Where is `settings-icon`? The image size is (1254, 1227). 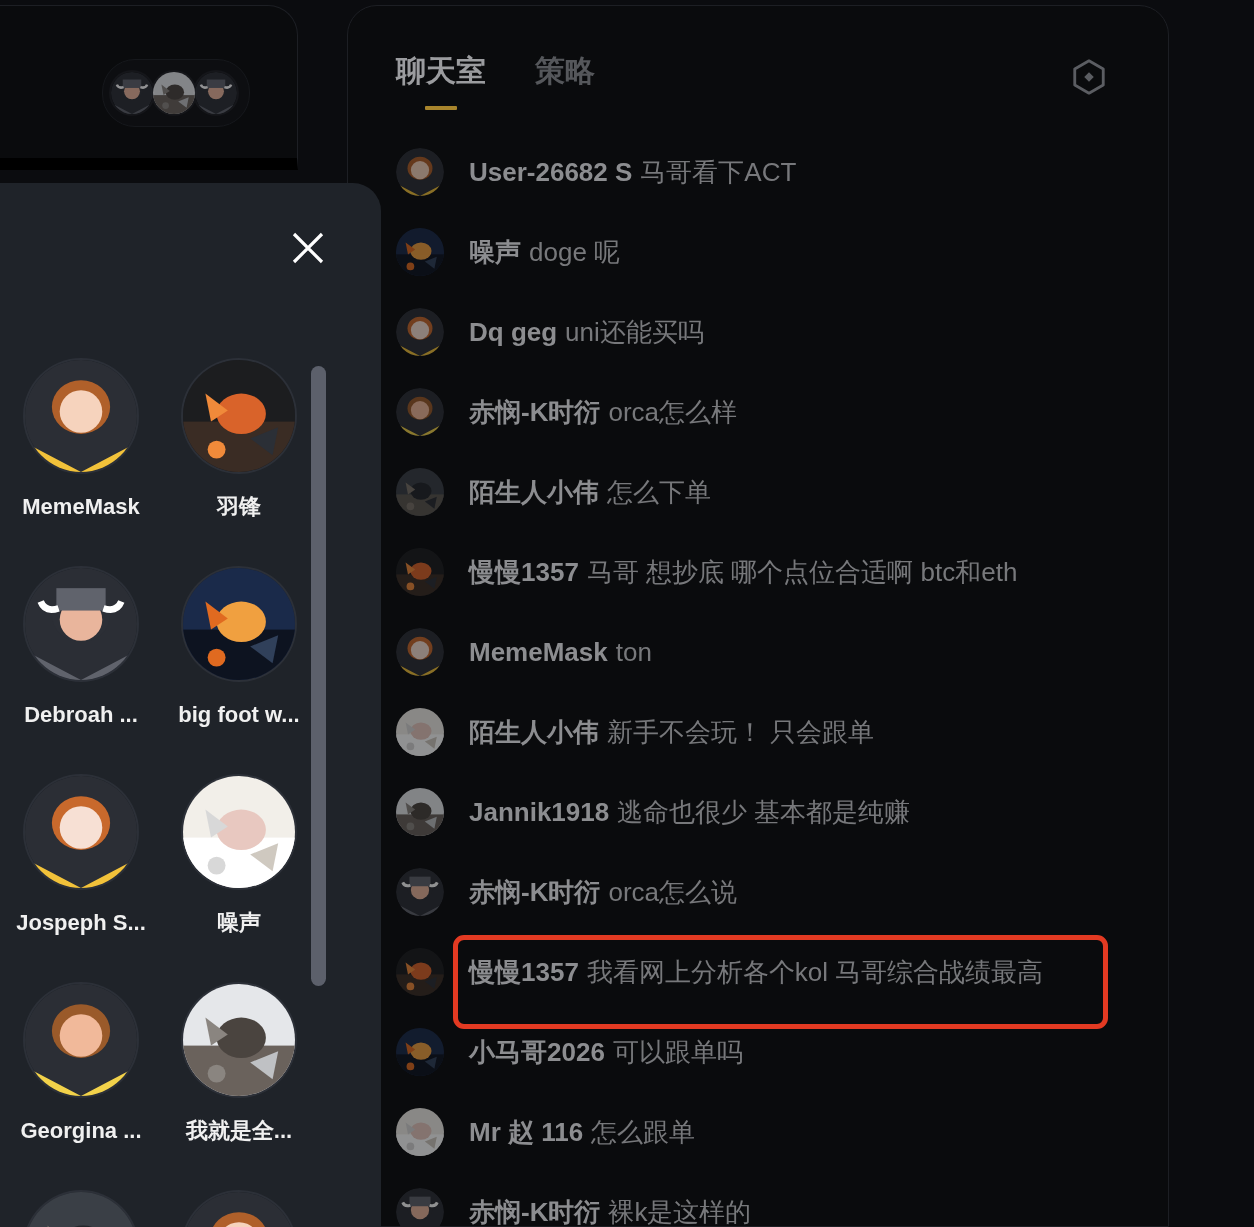
settings-icon is located at coordinates (1089, 77).